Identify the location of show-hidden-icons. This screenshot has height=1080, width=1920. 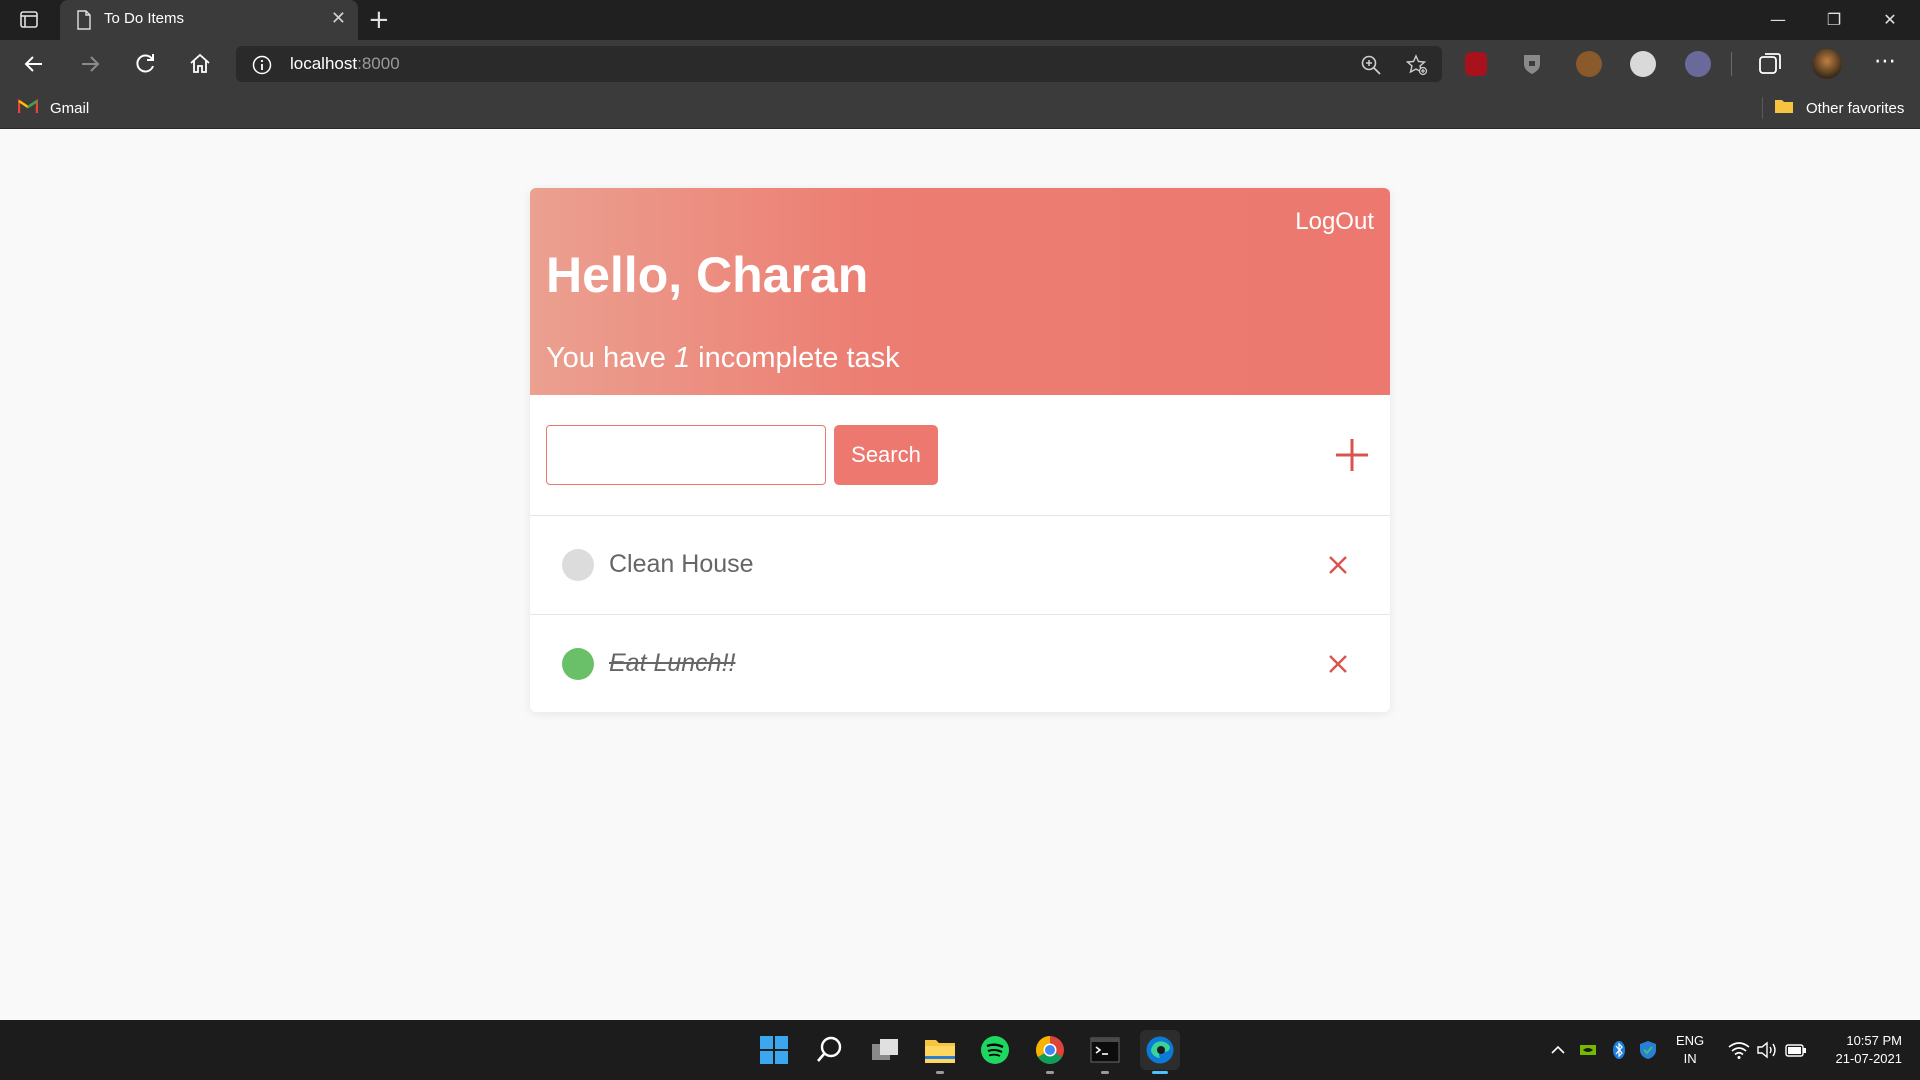
(1558, 1050).